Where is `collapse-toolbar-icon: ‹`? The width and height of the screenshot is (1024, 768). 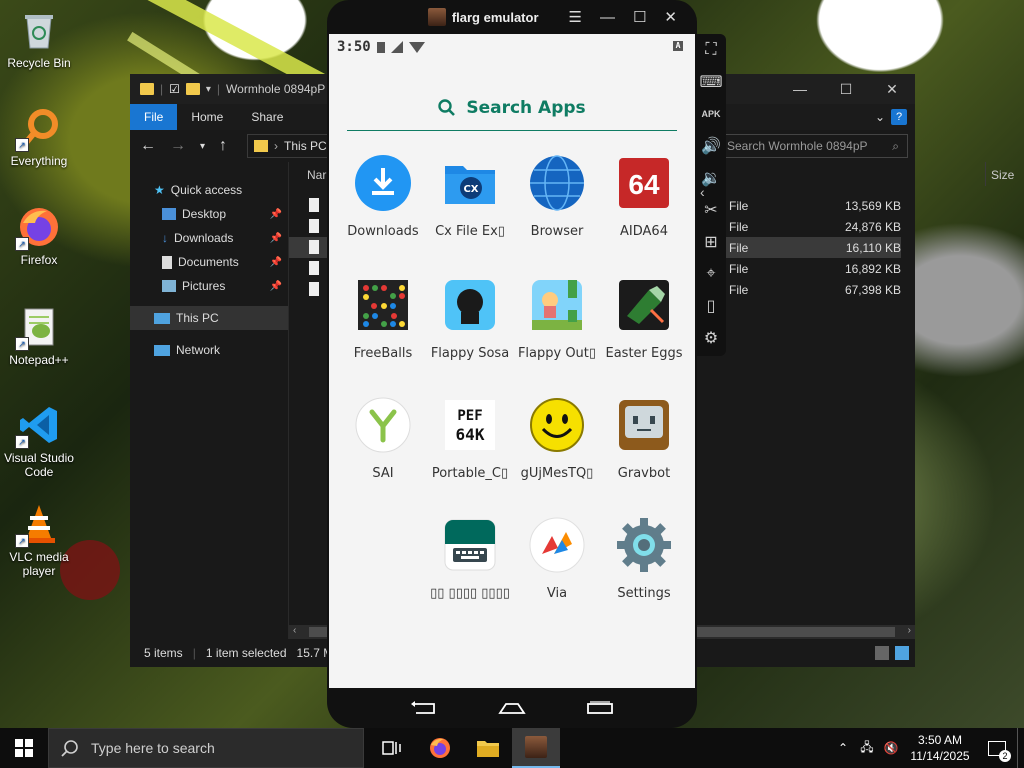 collapse-toolbar-icon: ‹ is located at coordinates (702, 192).